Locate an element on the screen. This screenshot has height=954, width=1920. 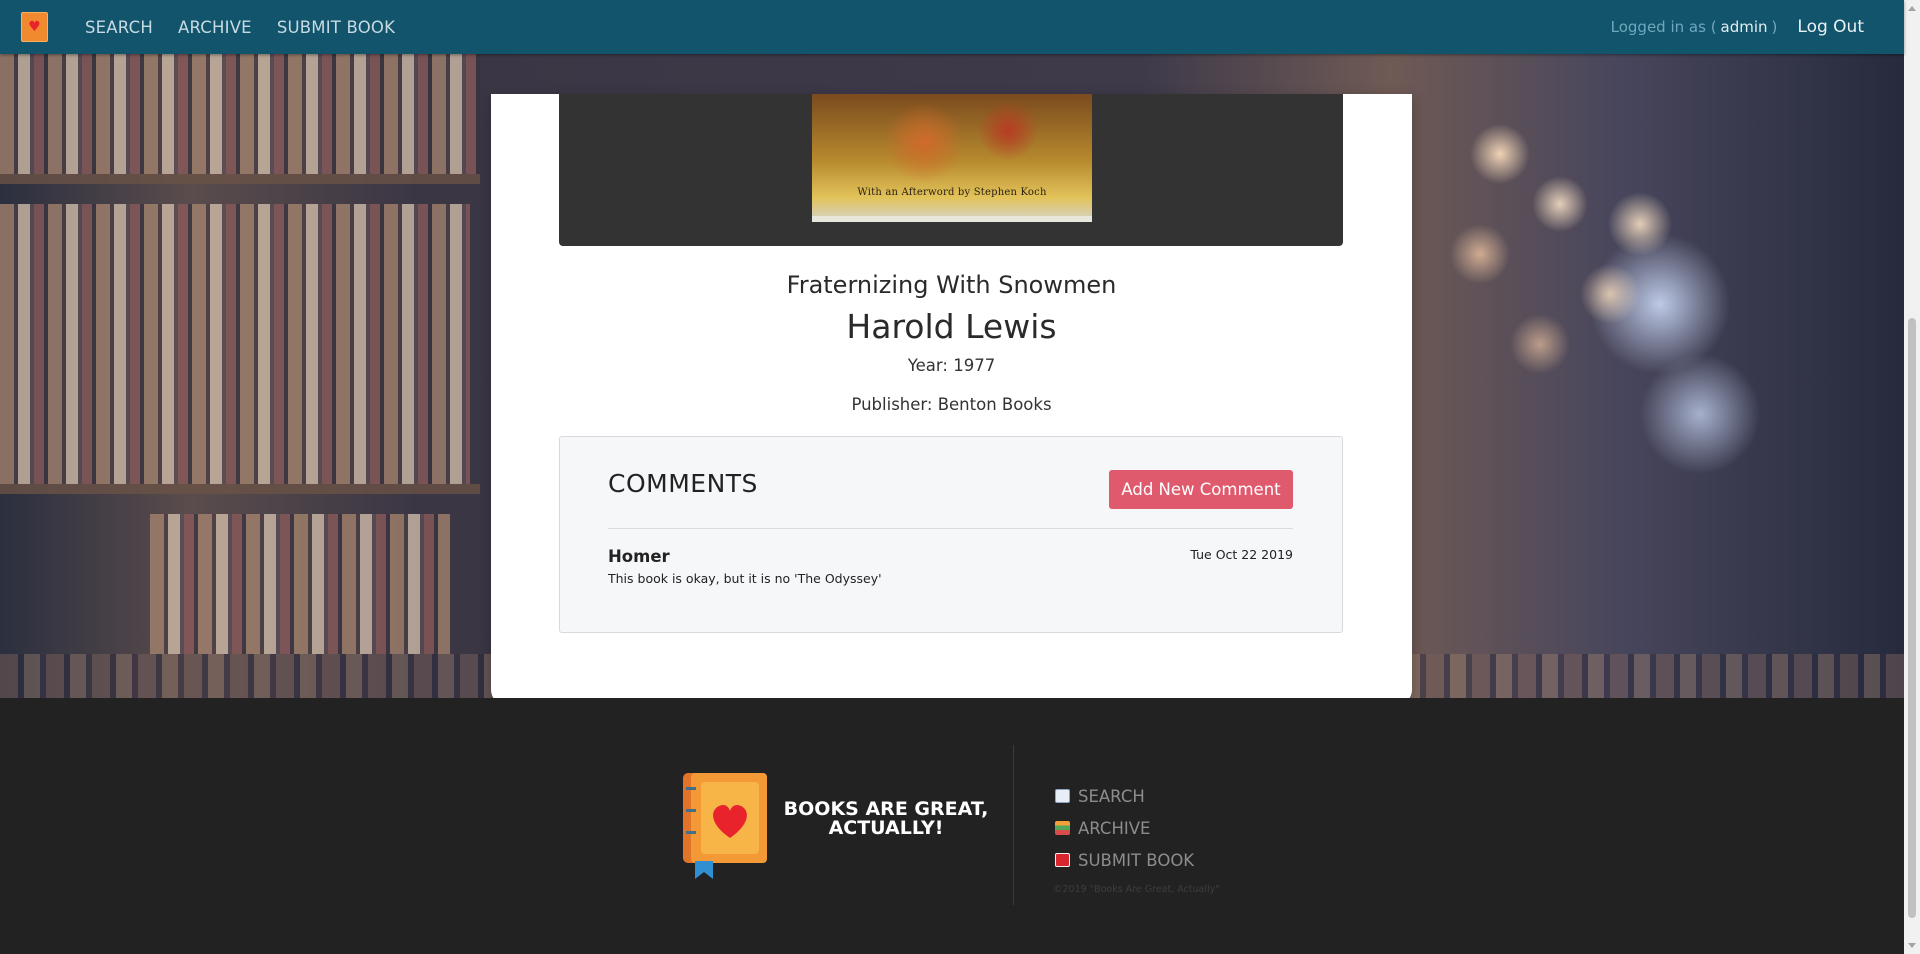
scroll-down-icon is located at coordinates (1912, 945).